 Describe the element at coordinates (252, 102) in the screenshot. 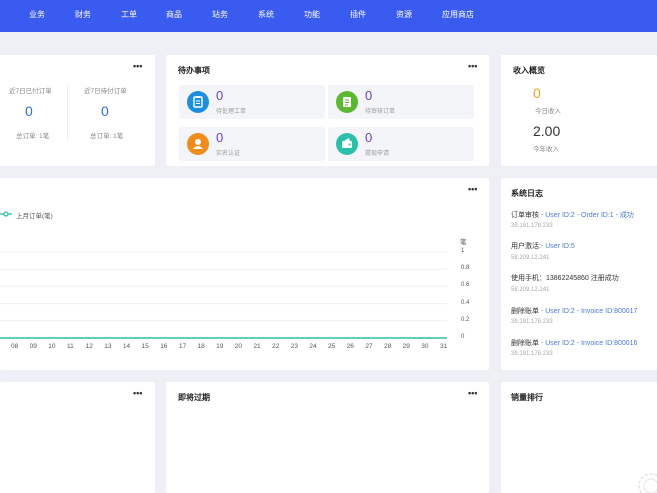

I see `todo-item-tickets: 0 待处理工单` at that location.